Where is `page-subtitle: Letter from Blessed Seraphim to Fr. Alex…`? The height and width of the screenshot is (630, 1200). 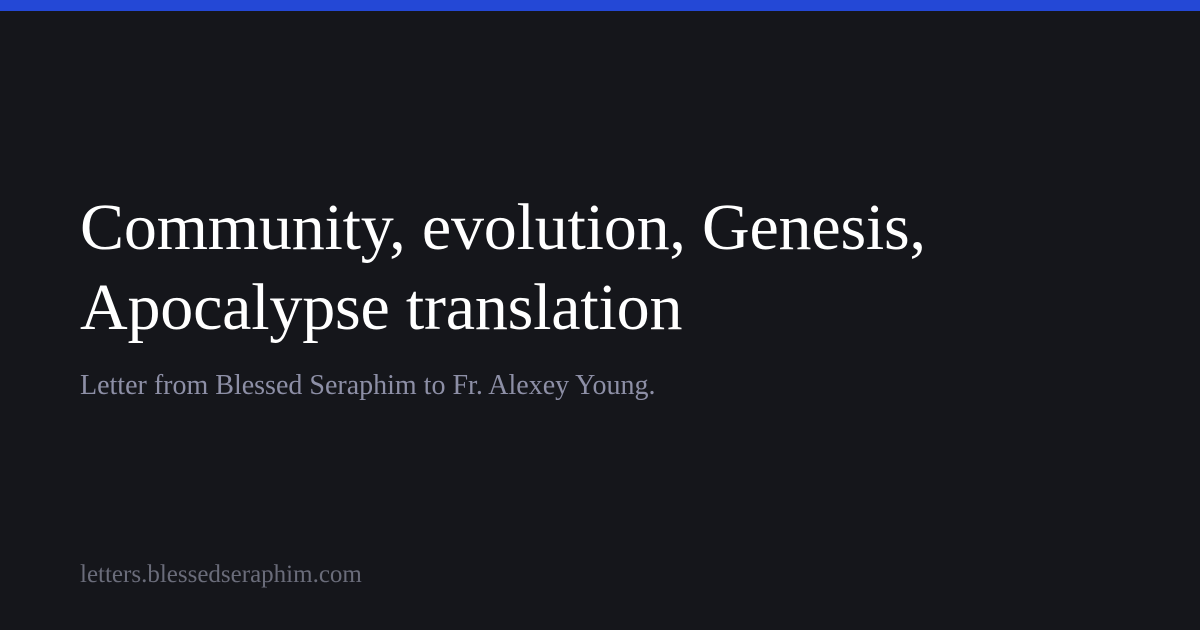 page-subtitle: Letter from Blessed Seraphim to Fr. Alex… is located at coordinates (368, 385).